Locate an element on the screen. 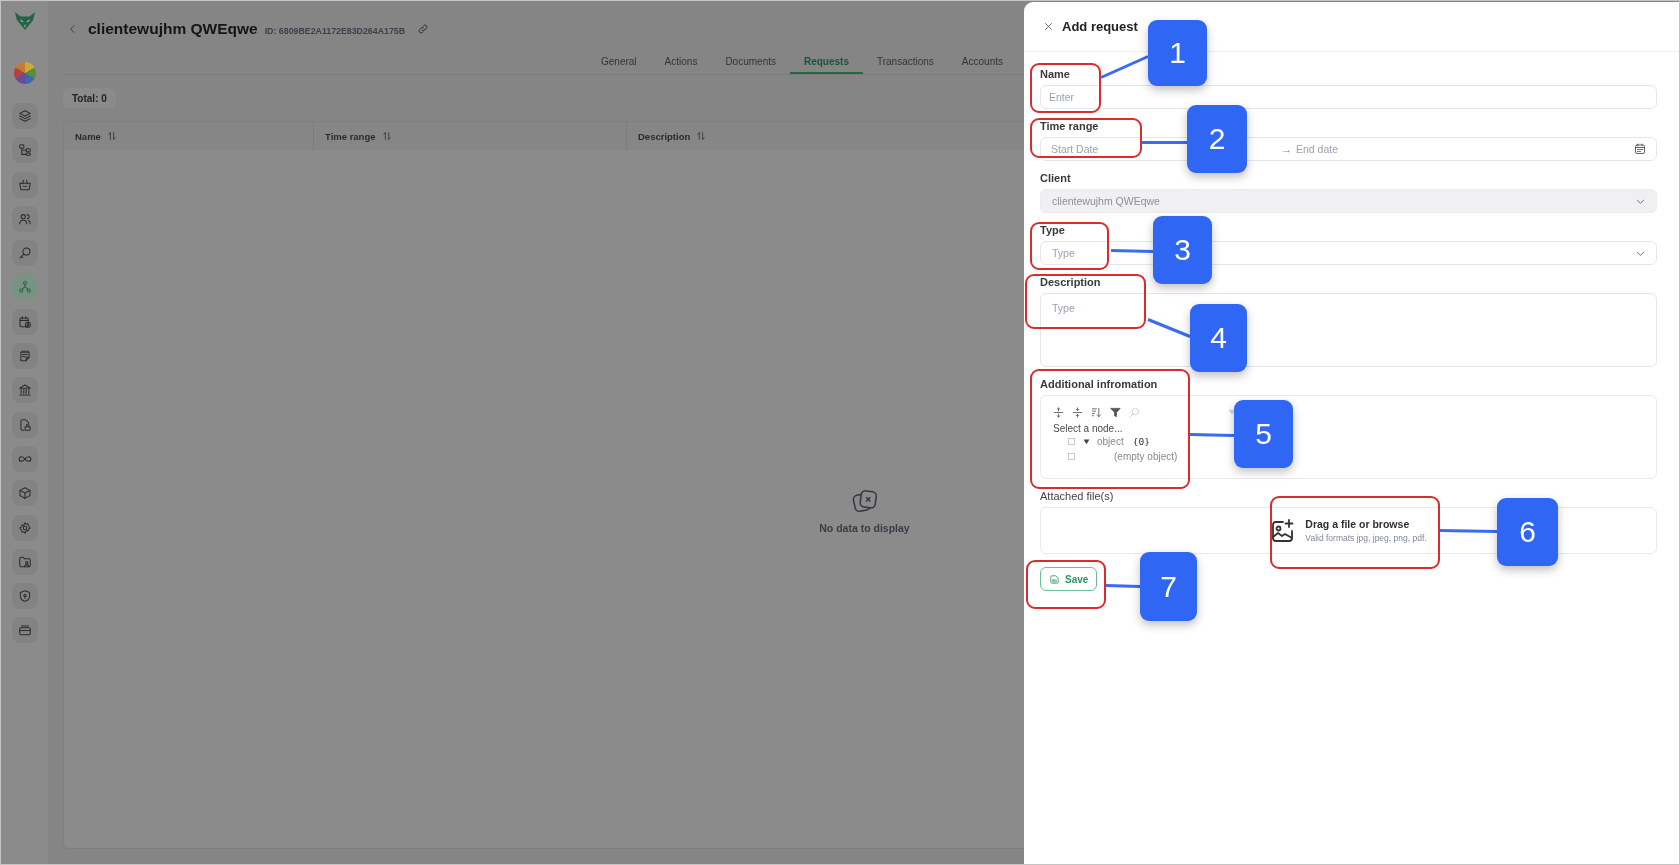 This screenshot has height=865, width=1680. total-count: Total: 0 is located at coordinates (89, 98).